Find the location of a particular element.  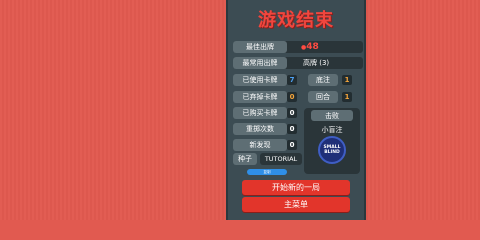

cards-purchased-label: 已购买卡牌 is located at coordinates (260, 113).